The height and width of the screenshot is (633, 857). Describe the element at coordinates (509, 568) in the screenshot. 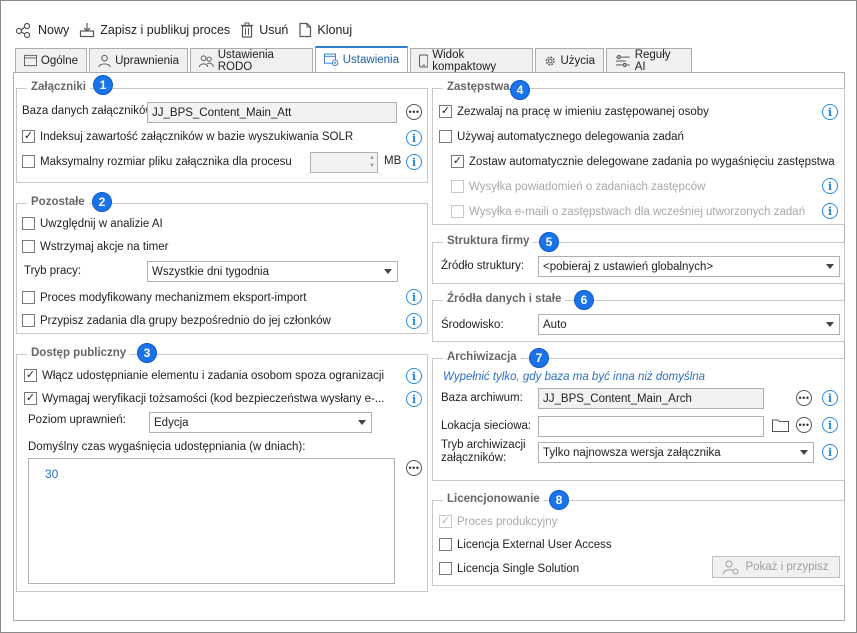

I see `single-solution-checkbox-row: Licencja Single Solution` at that location.